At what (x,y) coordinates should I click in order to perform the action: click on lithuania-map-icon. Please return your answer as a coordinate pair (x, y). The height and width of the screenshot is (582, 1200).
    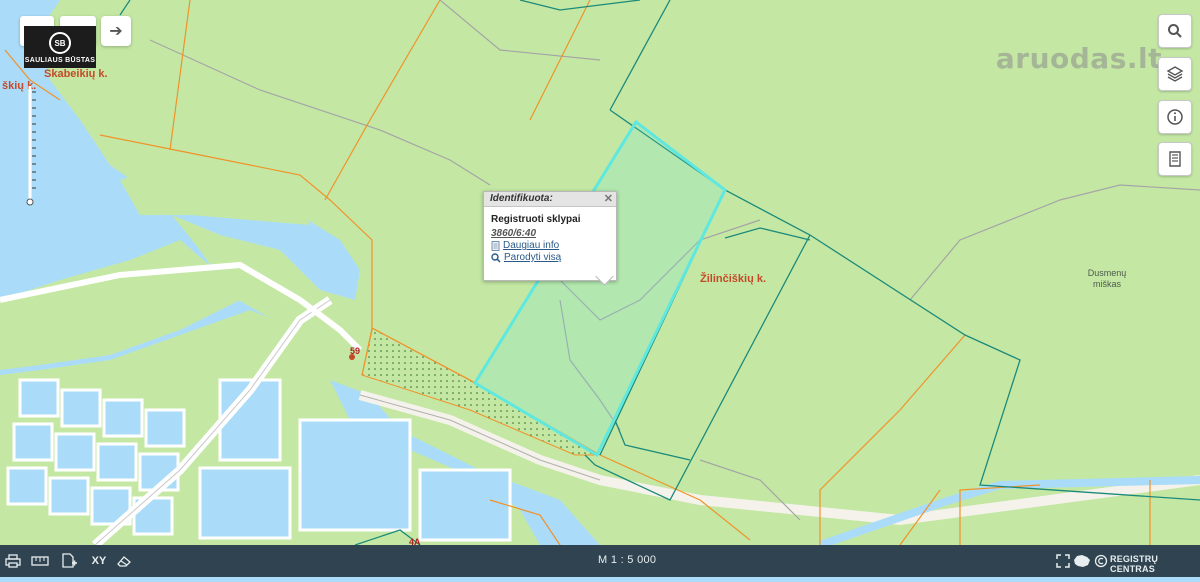
    Looking at the image, I should click on (1082, 561).